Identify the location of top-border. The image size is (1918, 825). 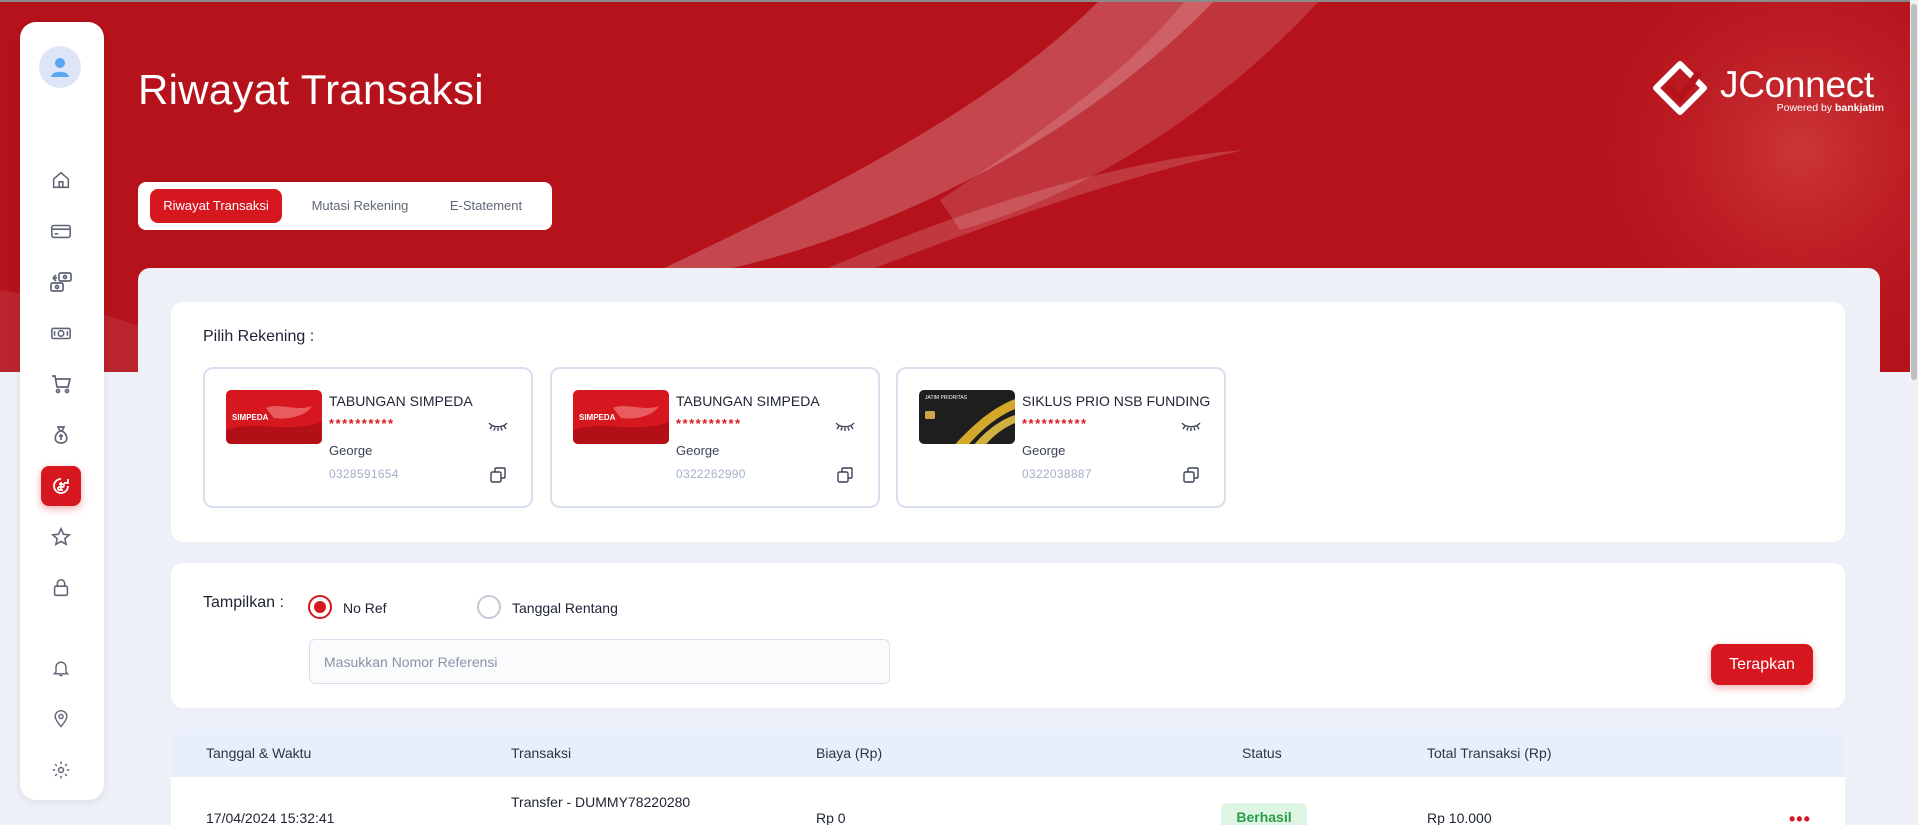
(959, 1).